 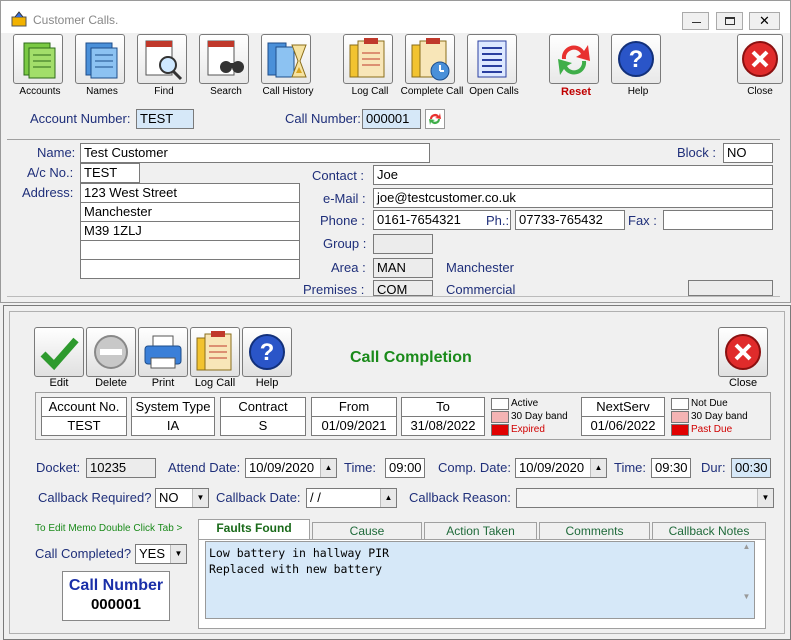 What do you see at coordinates (574, 59) in the screenshot?
I see `reset-icon` at bounding box center [574, 59].